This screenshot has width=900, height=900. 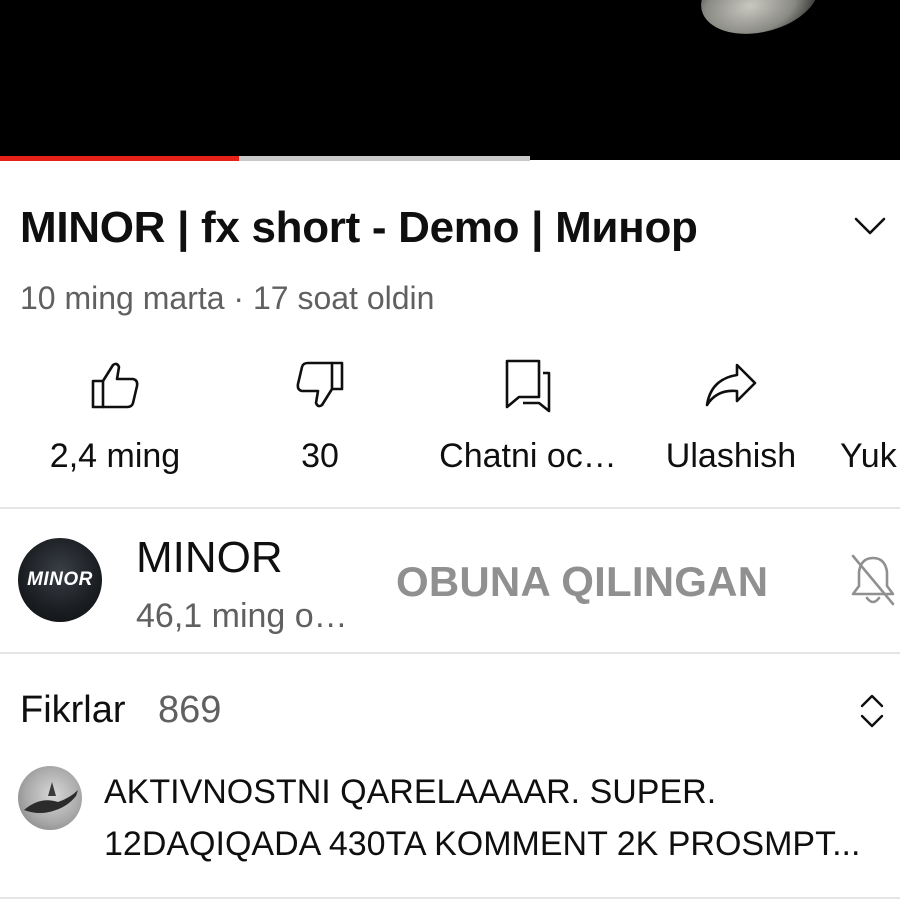 What do you see at coordinates (227, 298) in the screenshot?
I see `video-meta: 10 ming marta · 17 soat oldin` at bounding box center [227, 298].